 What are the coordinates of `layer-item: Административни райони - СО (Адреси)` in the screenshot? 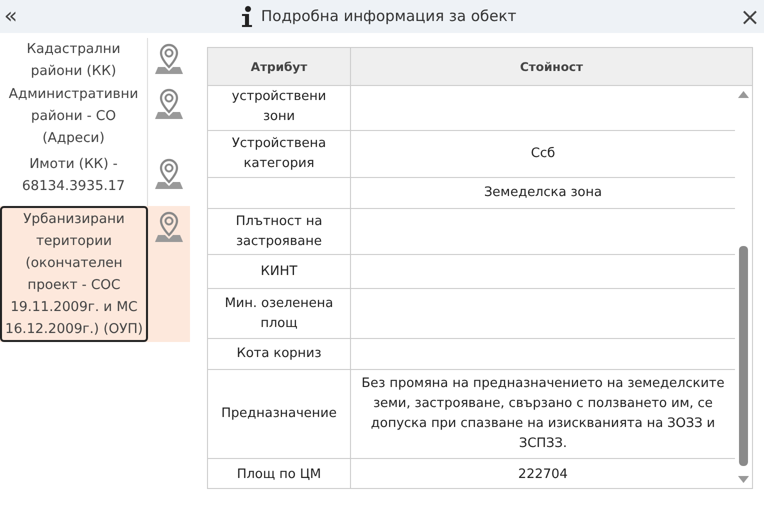 It's located at (95, 118).